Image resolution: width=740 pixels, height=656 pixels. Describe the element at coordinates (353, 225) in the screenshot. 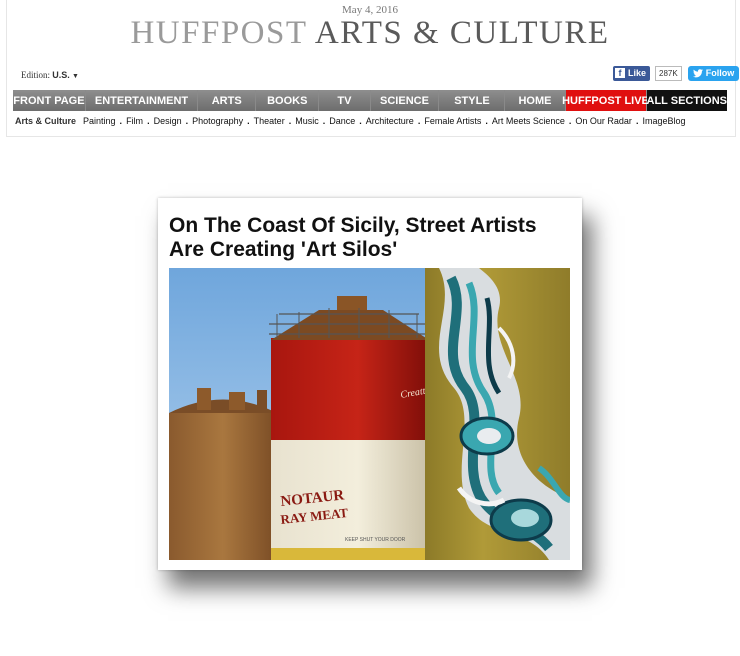

I see `headline-line-1: On The Coast Of Sicily, Street Artists` at that location.